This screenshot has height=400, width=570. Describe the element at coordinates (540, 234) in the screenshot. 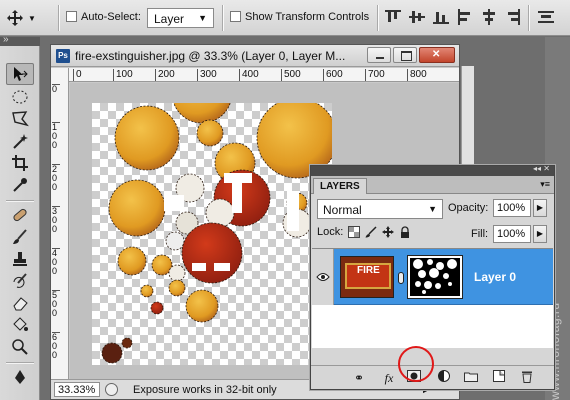

I see `fill-slider-button: ▶` at that location.